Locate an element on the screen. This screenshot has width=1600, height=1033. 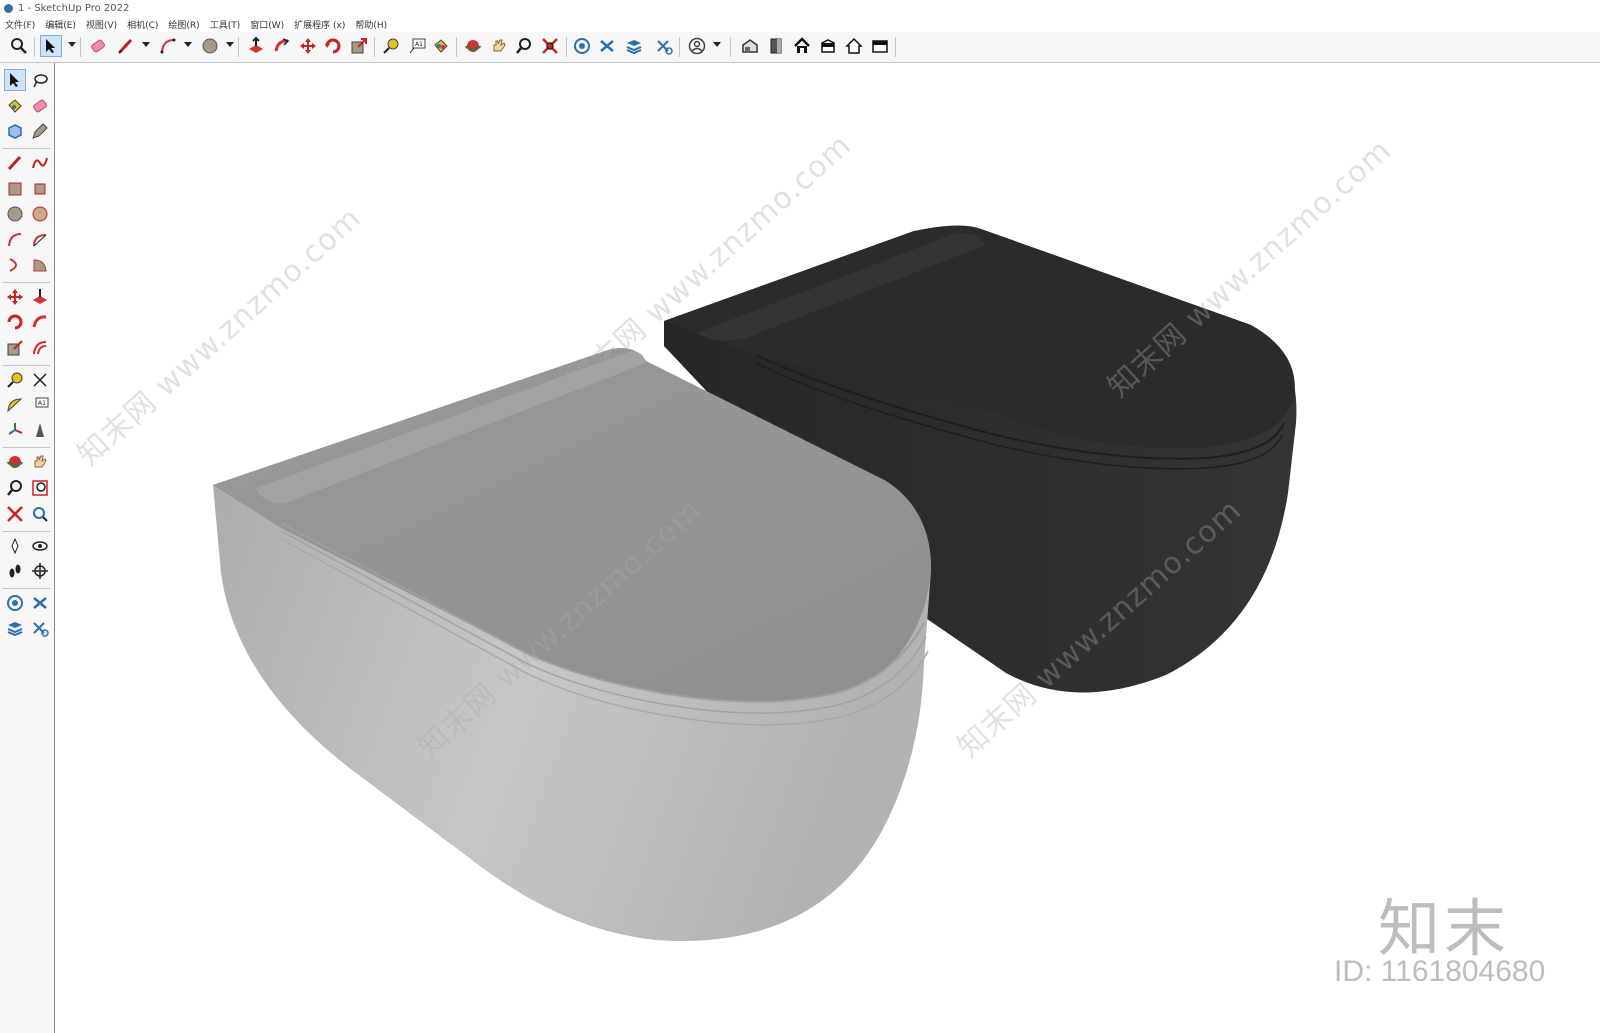
window-title: 1 - SketchUp Pro 2022 is located at coordinates (74, 8).